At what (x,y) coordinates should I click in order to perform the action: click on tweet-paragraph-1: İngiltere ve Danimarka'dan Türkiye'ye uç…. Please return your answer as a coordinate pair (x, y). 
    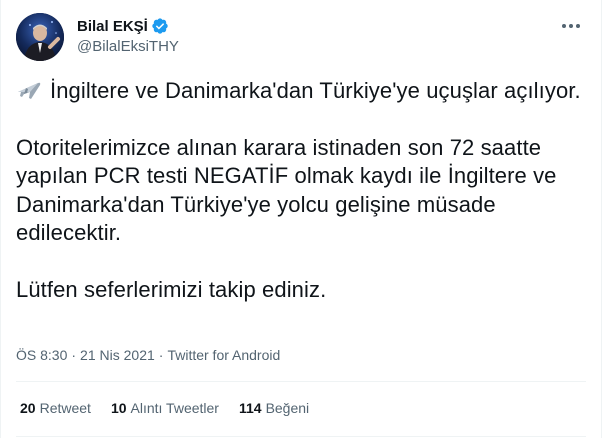
    Looking at the image, I should click on (302, 91).